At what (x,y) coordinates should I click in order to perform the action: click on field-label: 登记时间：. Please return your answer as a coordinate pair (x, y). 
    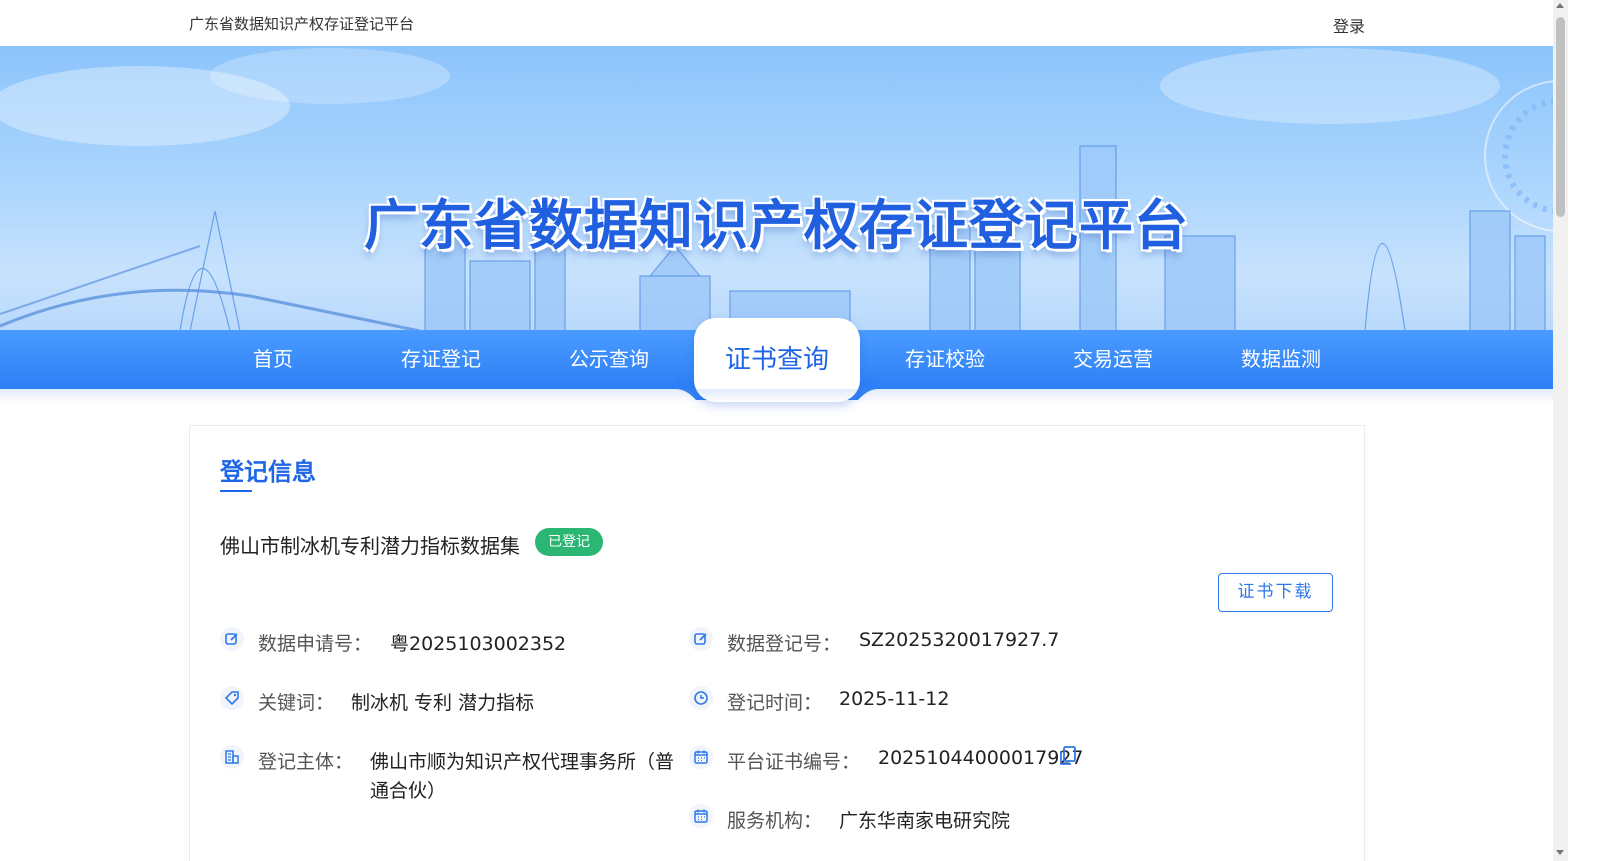
    Looking at the image, I should click on (775, 703).